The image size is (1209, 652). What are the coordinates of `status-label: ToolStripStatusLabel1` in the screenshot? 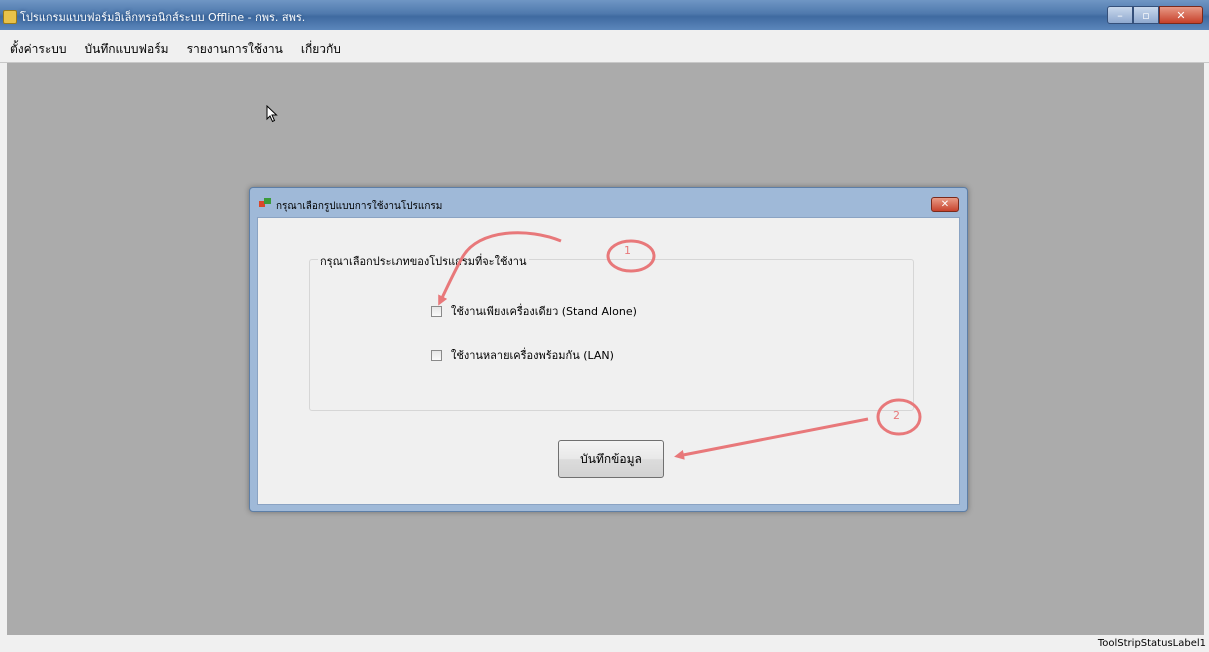 It's located at (1151, 643).